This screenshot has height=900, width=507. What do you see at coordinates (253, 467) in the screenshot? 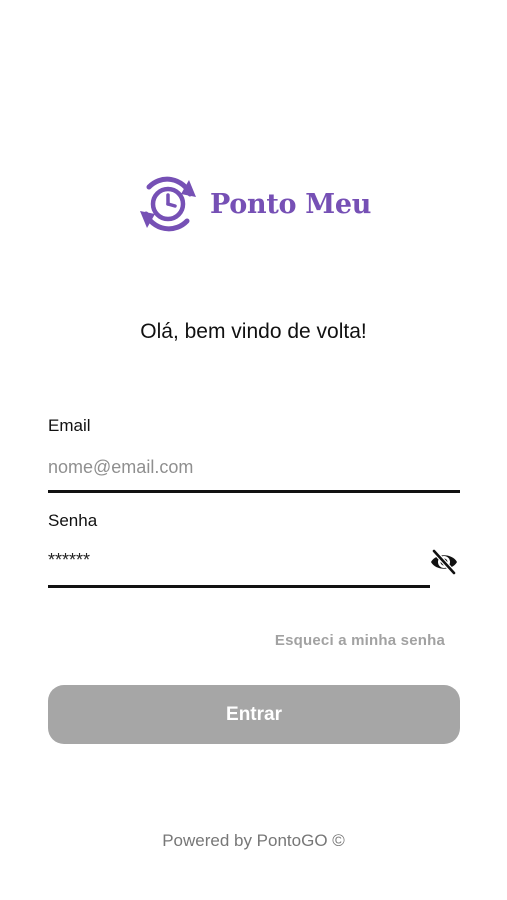
I see `email-input` at bounding box center [253, 467].